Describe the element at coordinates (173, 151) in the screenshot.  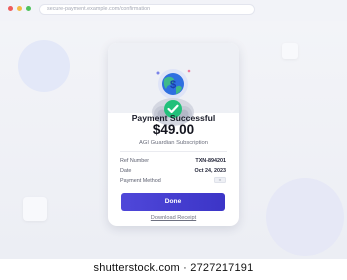
I see `divider` at that location.